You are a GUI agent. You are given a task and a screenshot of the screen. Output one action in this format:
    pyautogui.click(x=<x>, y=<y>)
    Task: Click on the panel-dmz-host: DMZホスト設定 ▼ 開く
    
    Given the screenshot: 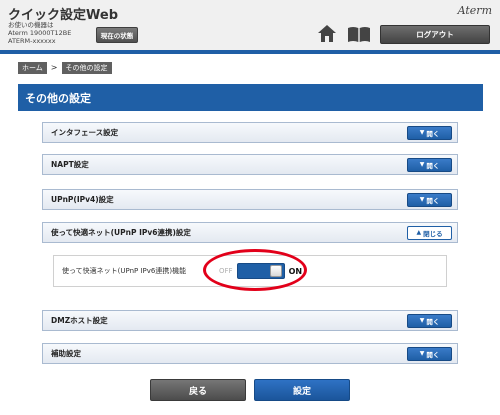 What is the action you would take?
    pyautogui.click(x=250, y=320)
    